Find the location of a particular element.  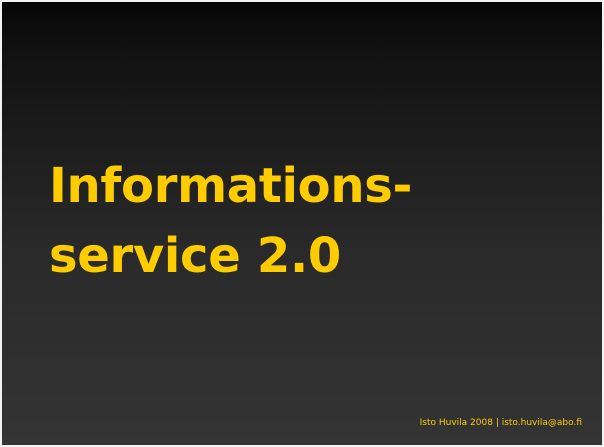

slide-footer: Isto Huvila 2008 | isto.huvila@abo.fi is located at coordinates (500, 423).